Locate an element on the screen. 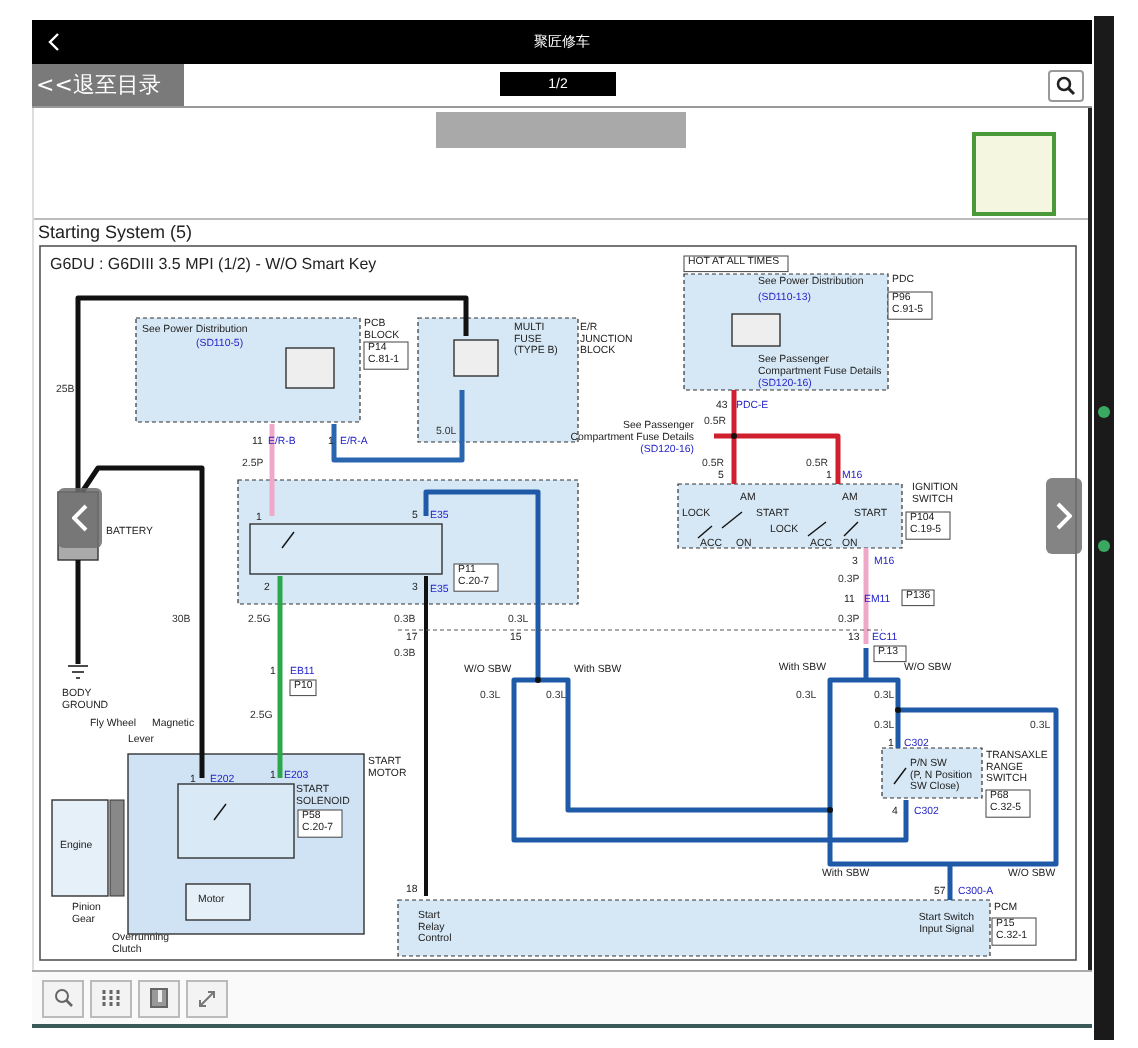  magnifier-icon is located at coordinates (63, 998).